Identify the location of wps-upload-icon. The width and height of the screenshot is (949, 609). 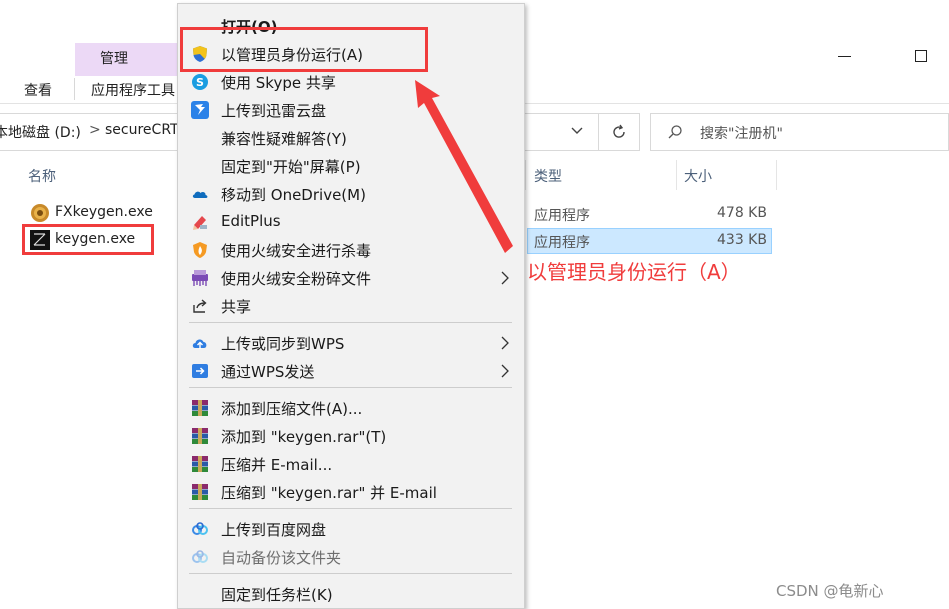
(199, 344).